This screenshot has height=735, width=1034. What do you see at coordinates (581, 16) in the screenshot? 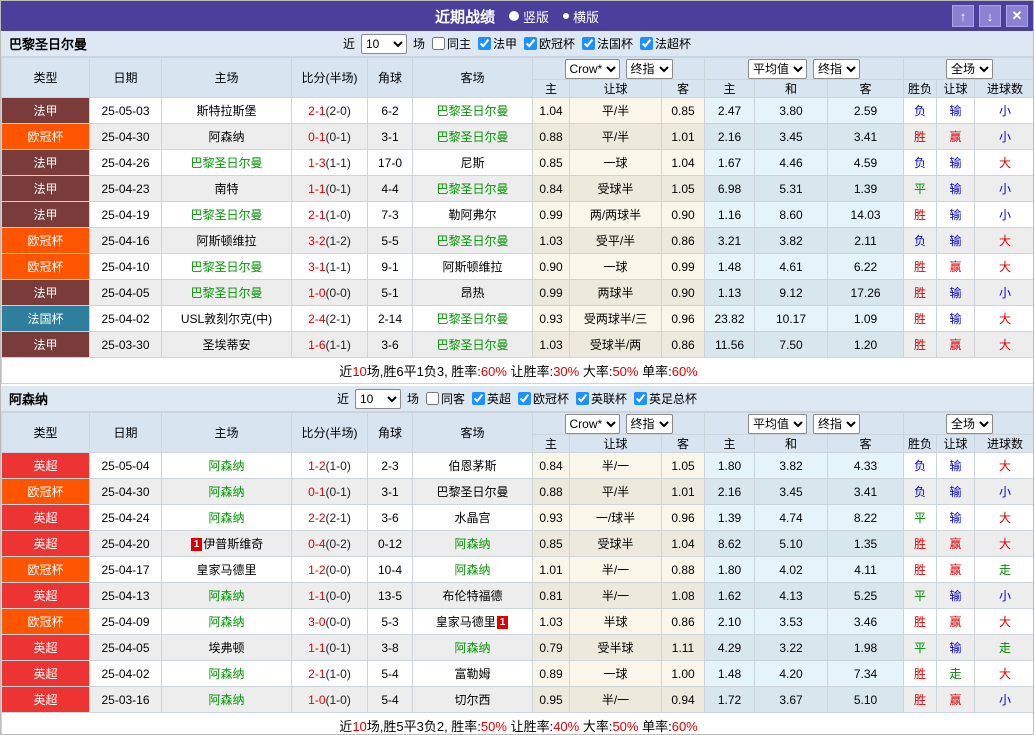
I see `radio-horizontal-layout: 横版` at bounding box center [581, 16].